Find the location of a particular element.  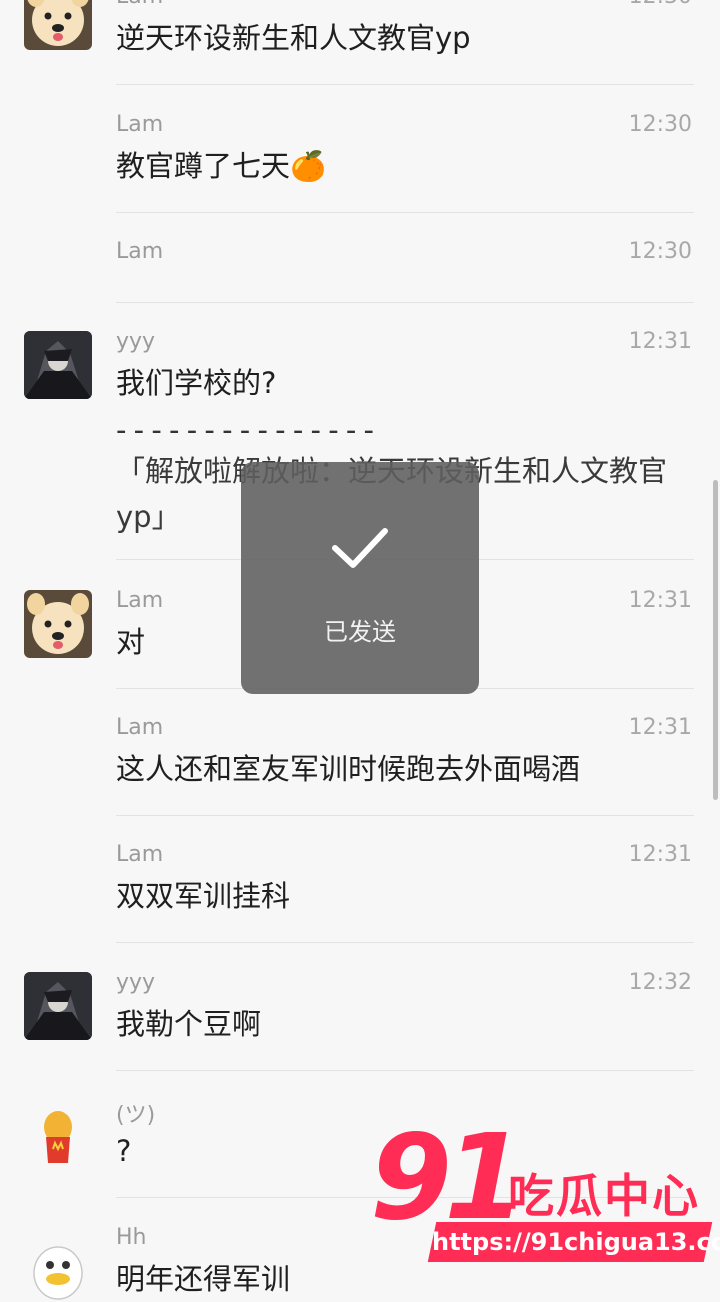

message-text: 我们学校的? is located at coordinates (398, 383).